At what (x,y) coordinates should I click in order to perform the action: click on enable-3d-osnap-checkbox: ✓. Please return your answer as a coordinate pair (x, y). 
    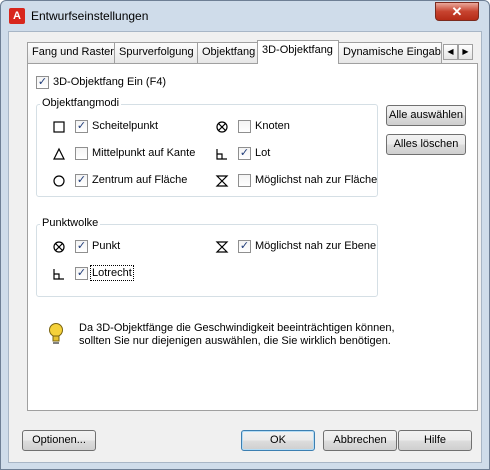
    Looking at the image, I should click on (42, 82).